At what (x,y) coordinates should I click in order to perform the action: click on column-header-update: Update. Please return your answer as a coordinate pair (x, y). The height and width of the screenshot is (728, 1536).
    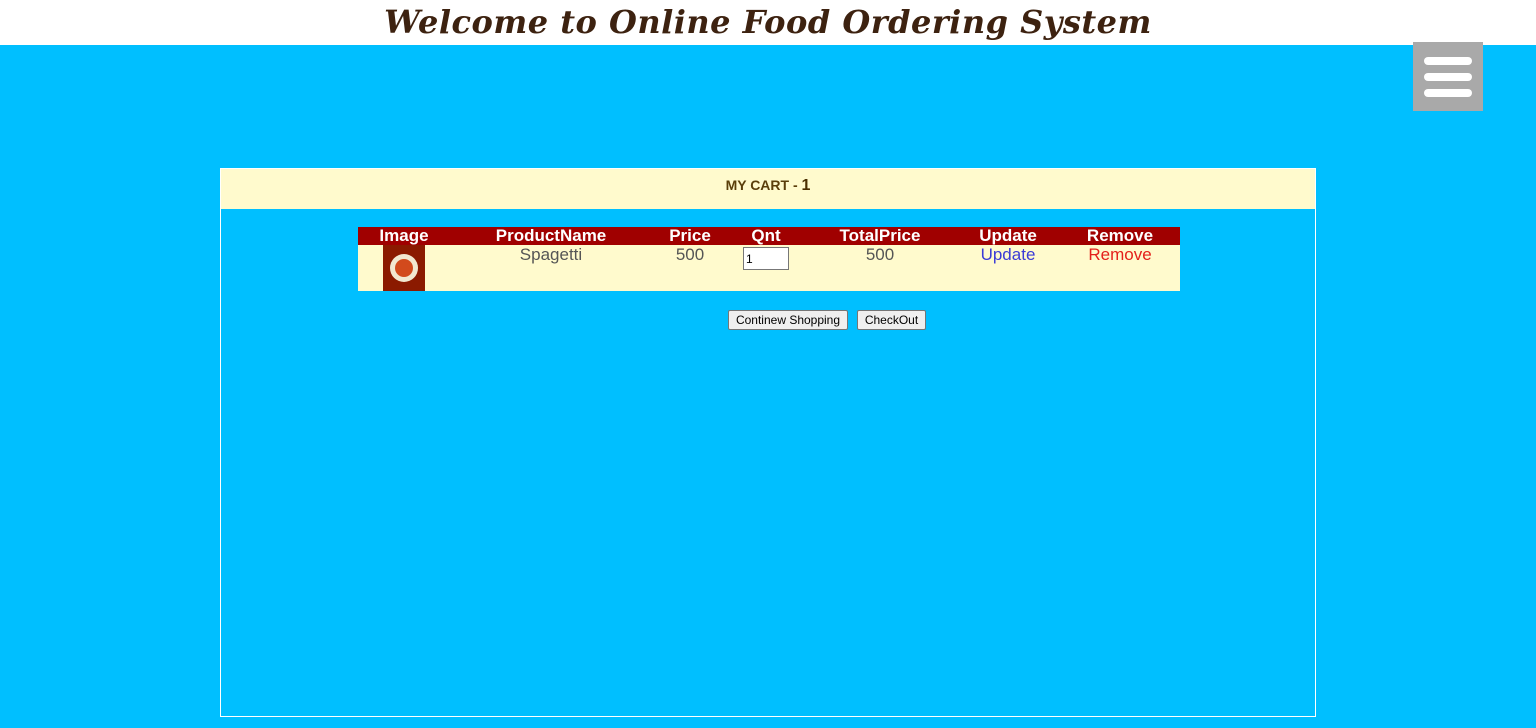
    Looking at the image, I should click on (1008, 236).